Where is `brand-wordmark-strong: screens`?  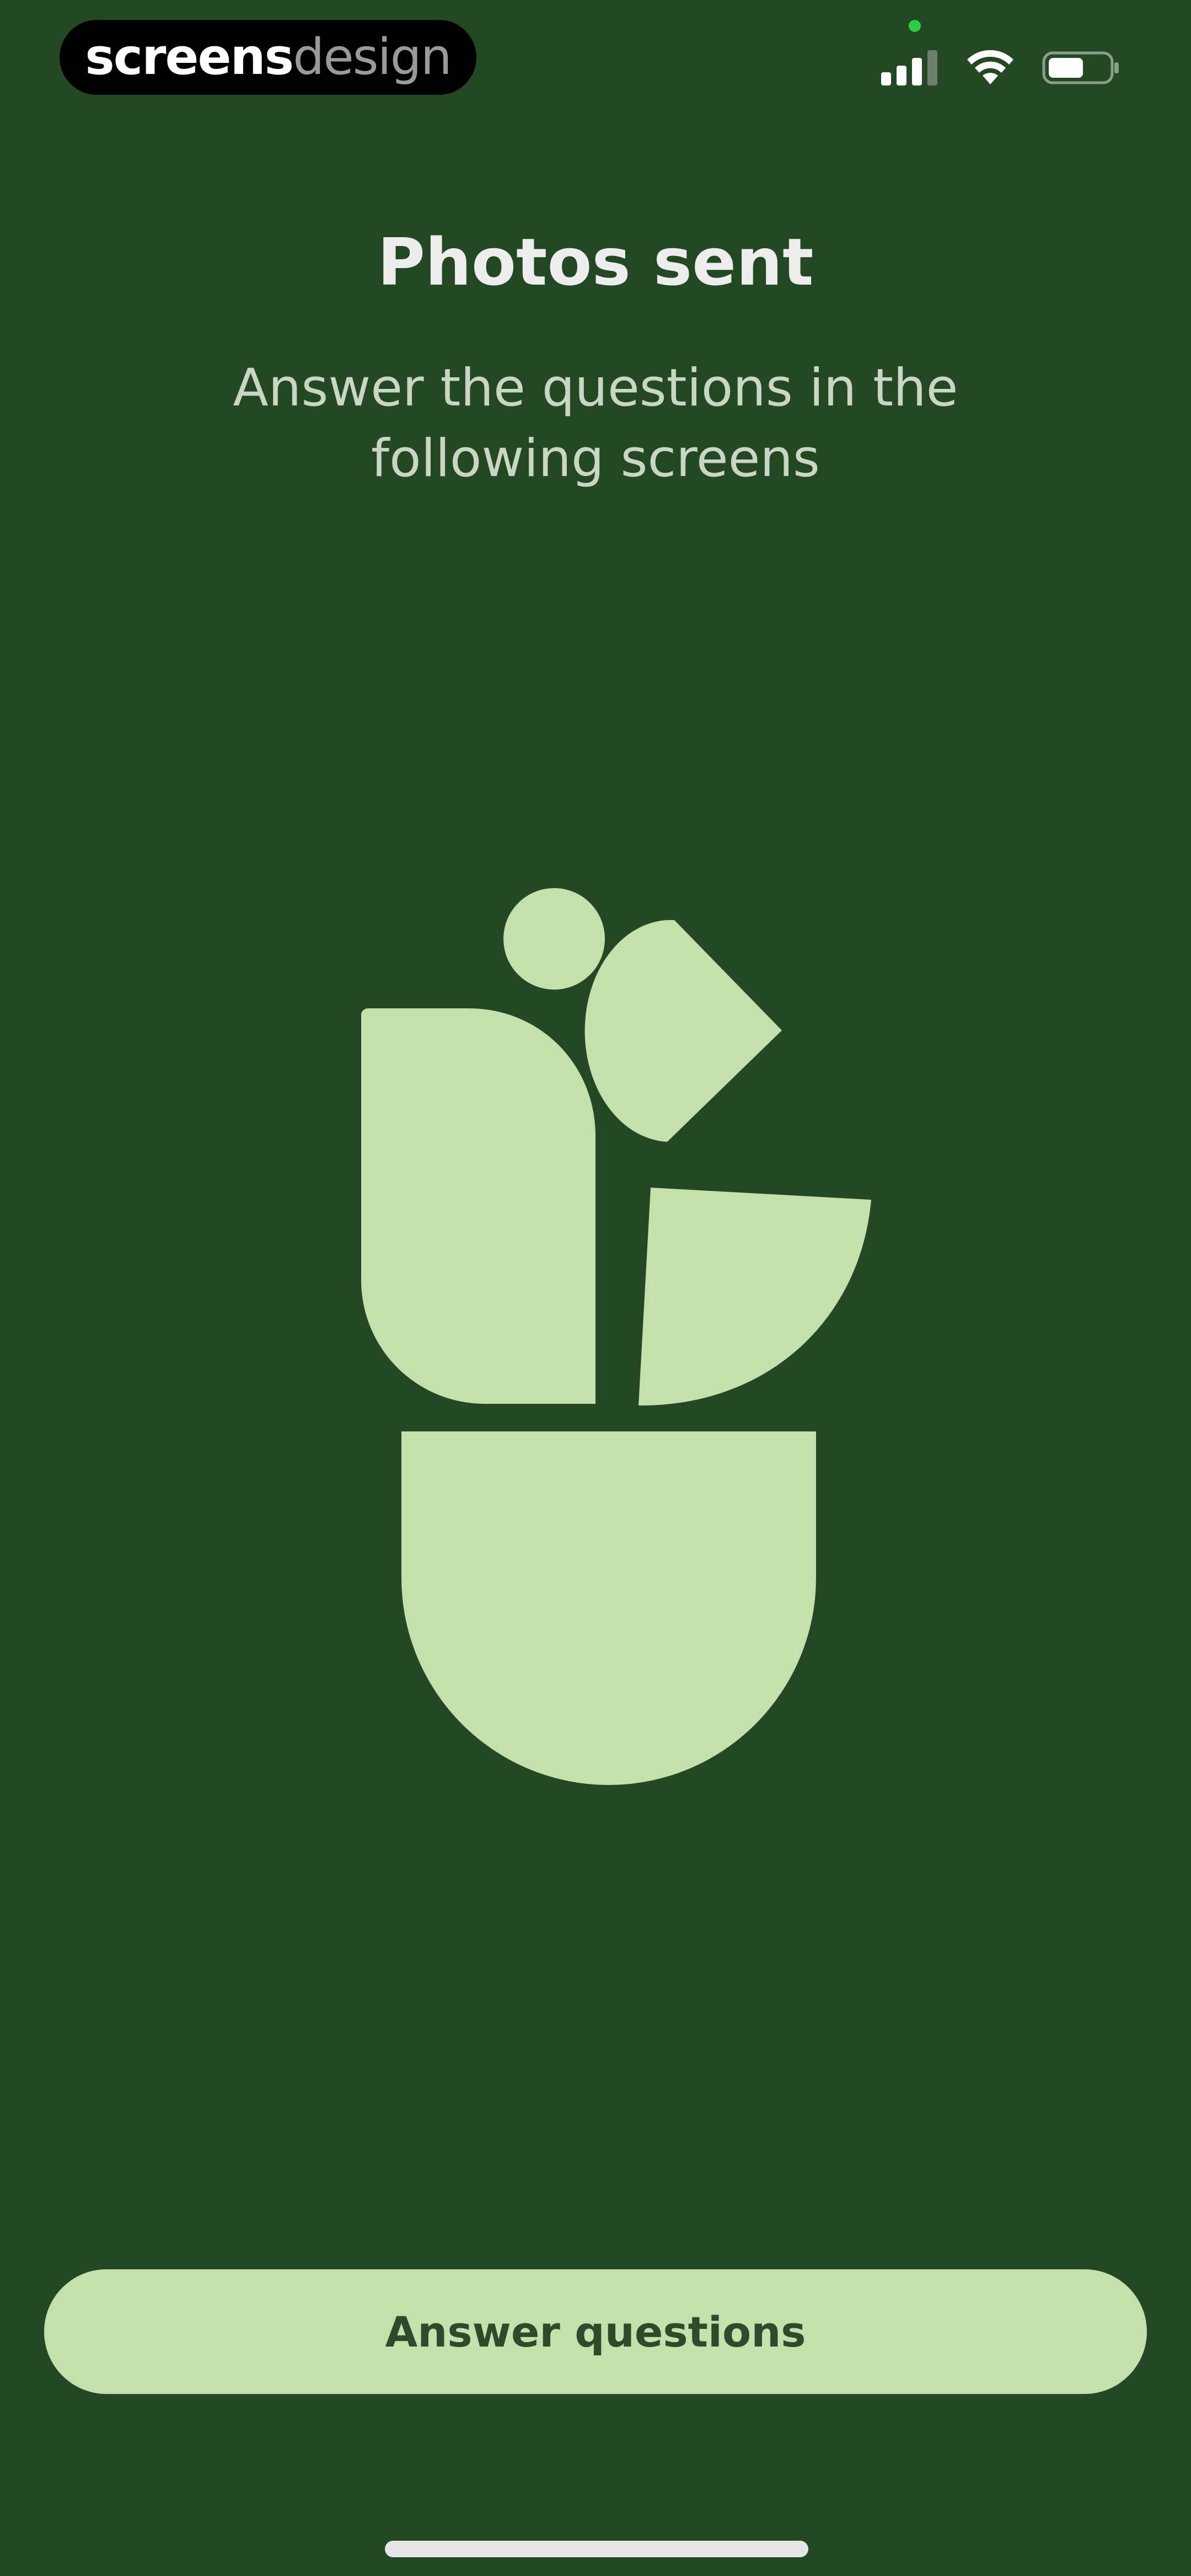 brand-wordmark-strong: screens is located at coordinates (189, 57).